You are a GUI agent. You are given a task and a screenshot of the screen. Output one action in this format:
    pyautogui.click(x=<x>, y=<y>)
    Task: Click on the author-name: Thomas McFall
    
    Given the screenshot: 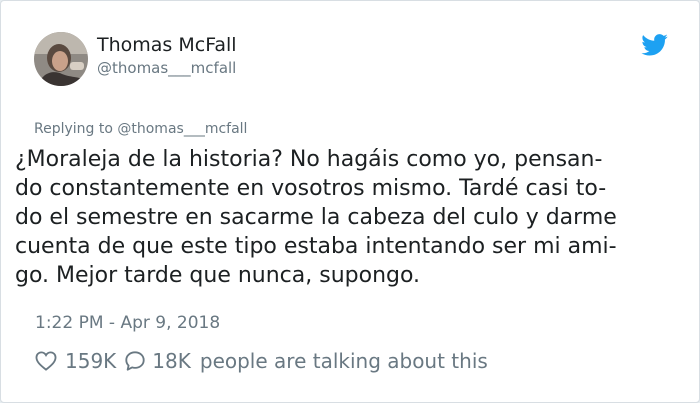 What is the action you would take?
    pyautogui.click(x=167, y=45)
    